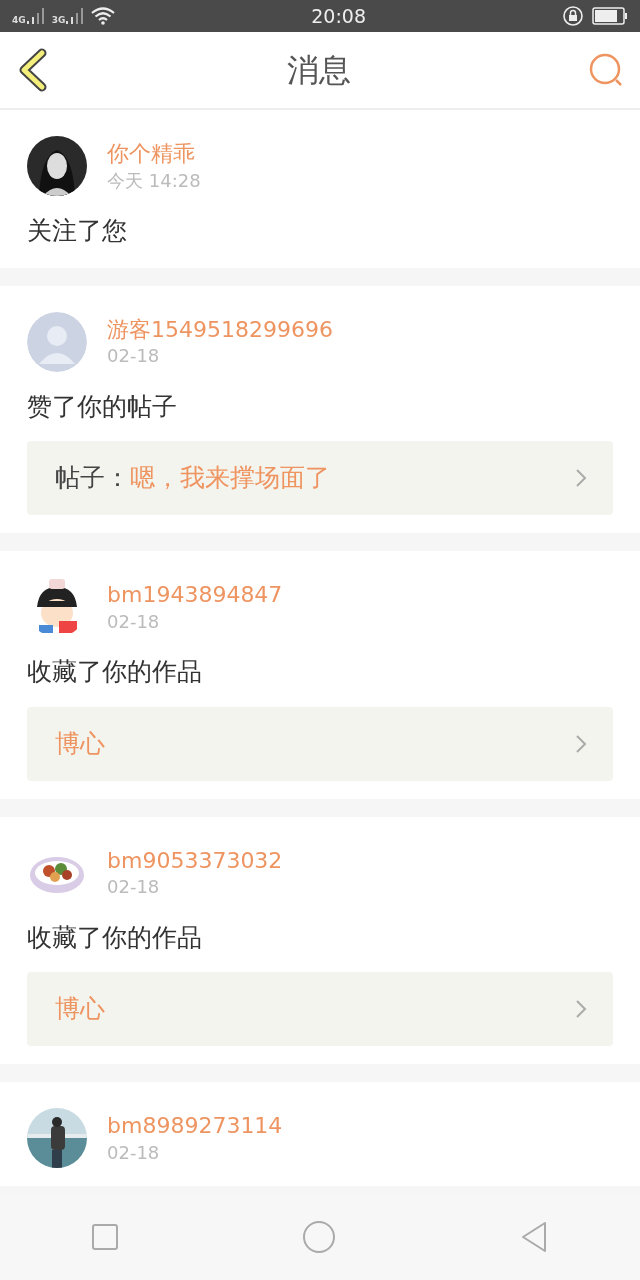 Image resolution: width=640 pixels, height=1280 pixels. Describe the element at coordinates (606, 70) in the screenshot. I see `search-icon` at that location.